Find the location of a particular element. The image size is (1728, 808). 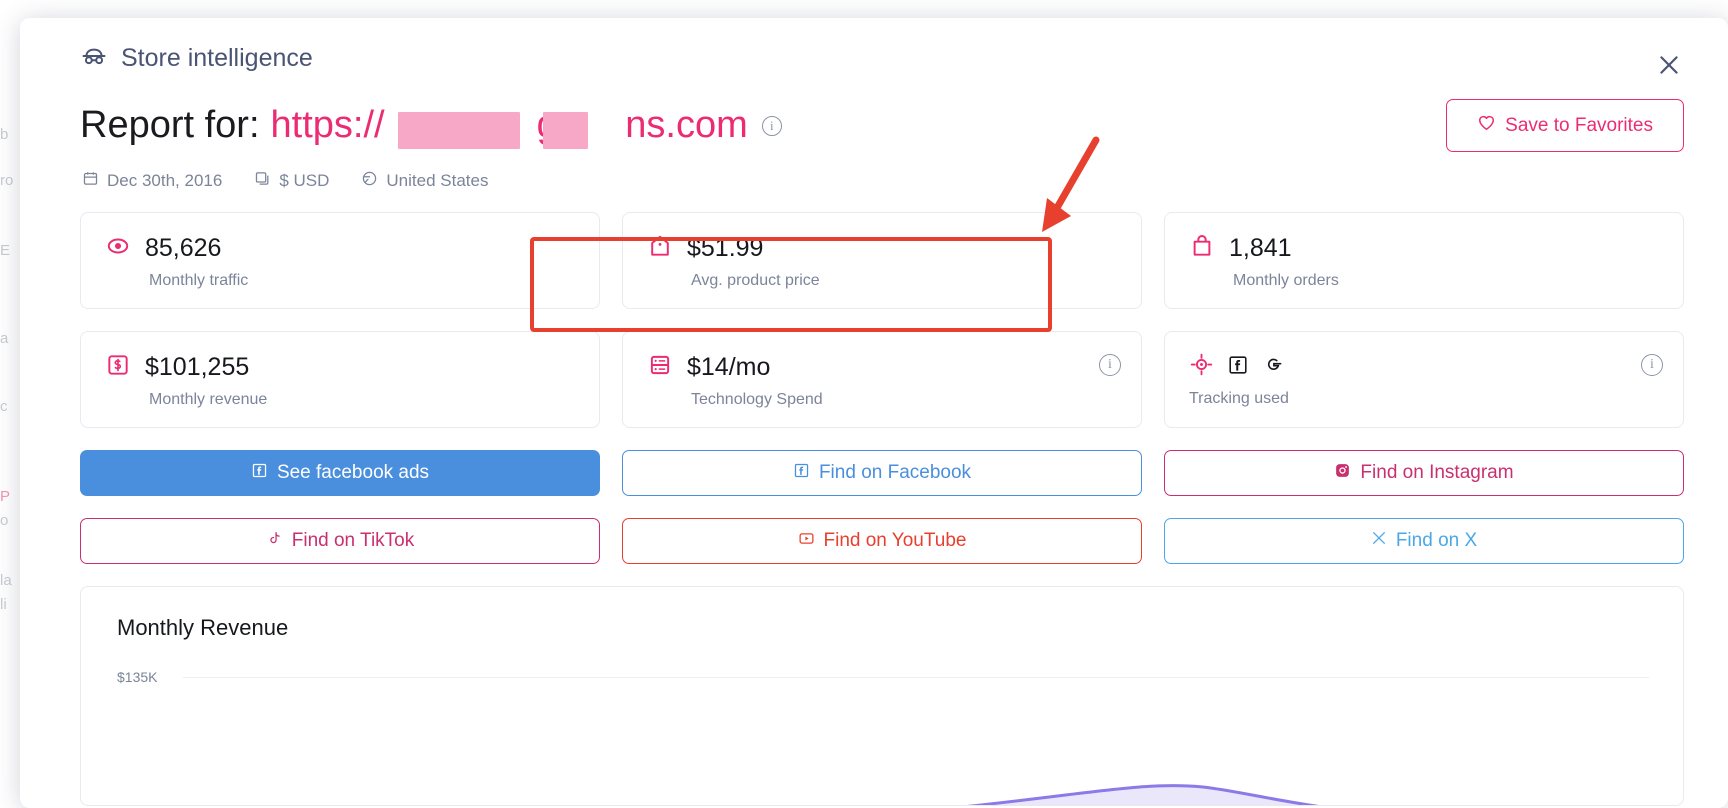

find-on-tiktok-label: Find on TikTok is located at coordinates (353, 541).